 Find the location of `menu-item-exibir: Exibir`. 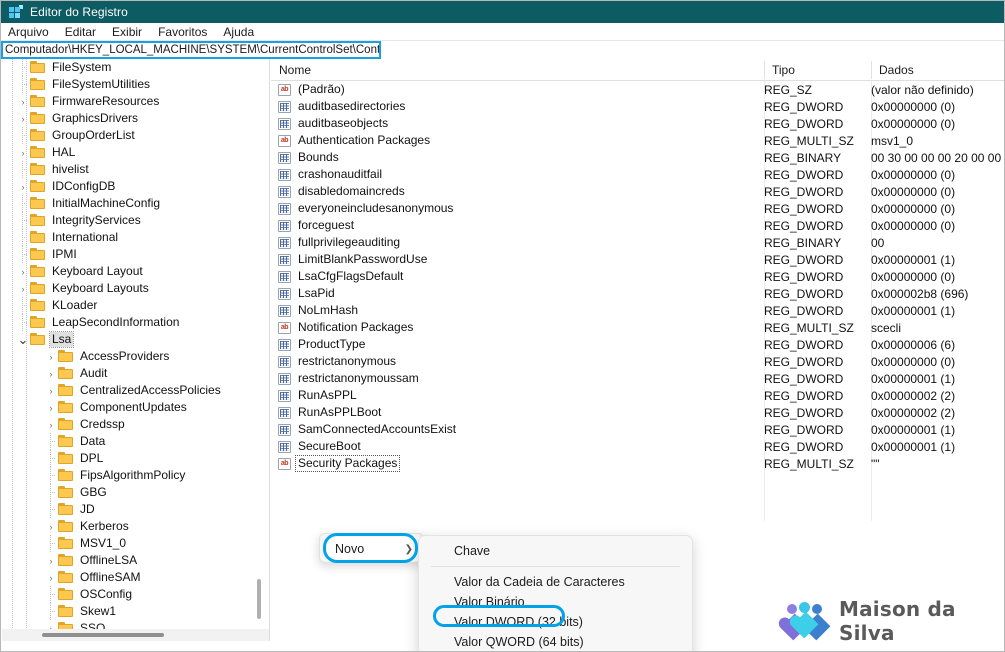

menu-item-exibir: Exibir is located at coordinates (131, 32).